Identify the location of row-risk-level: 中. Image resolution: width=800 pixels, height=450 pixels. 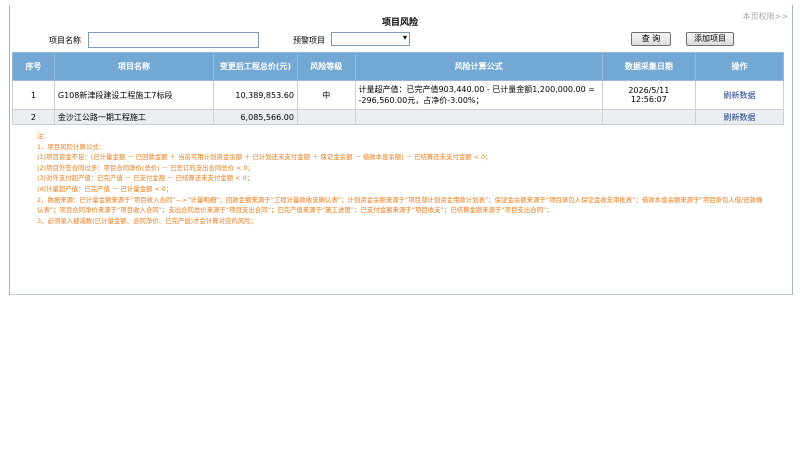
(326, 95).